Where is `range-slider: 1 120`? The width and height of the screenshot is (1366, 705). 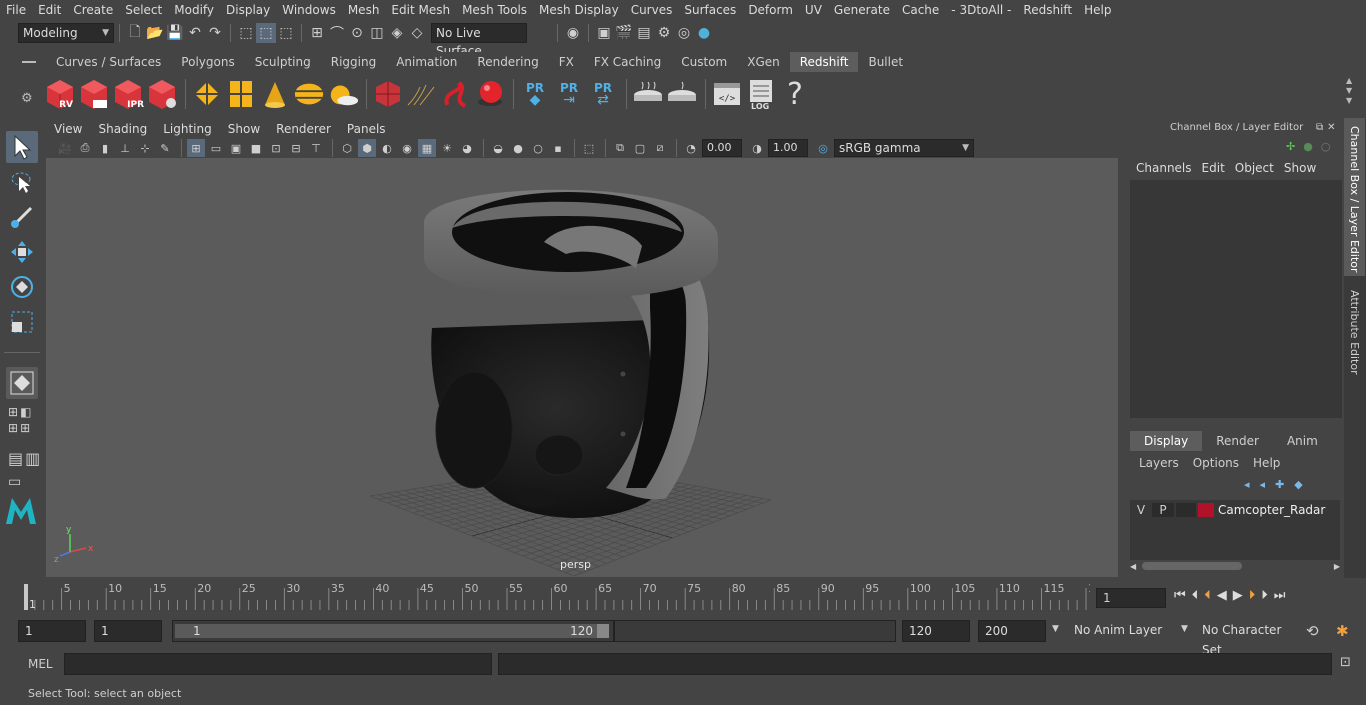 range-slider: 1 120 is located at coordinates (393, 631).